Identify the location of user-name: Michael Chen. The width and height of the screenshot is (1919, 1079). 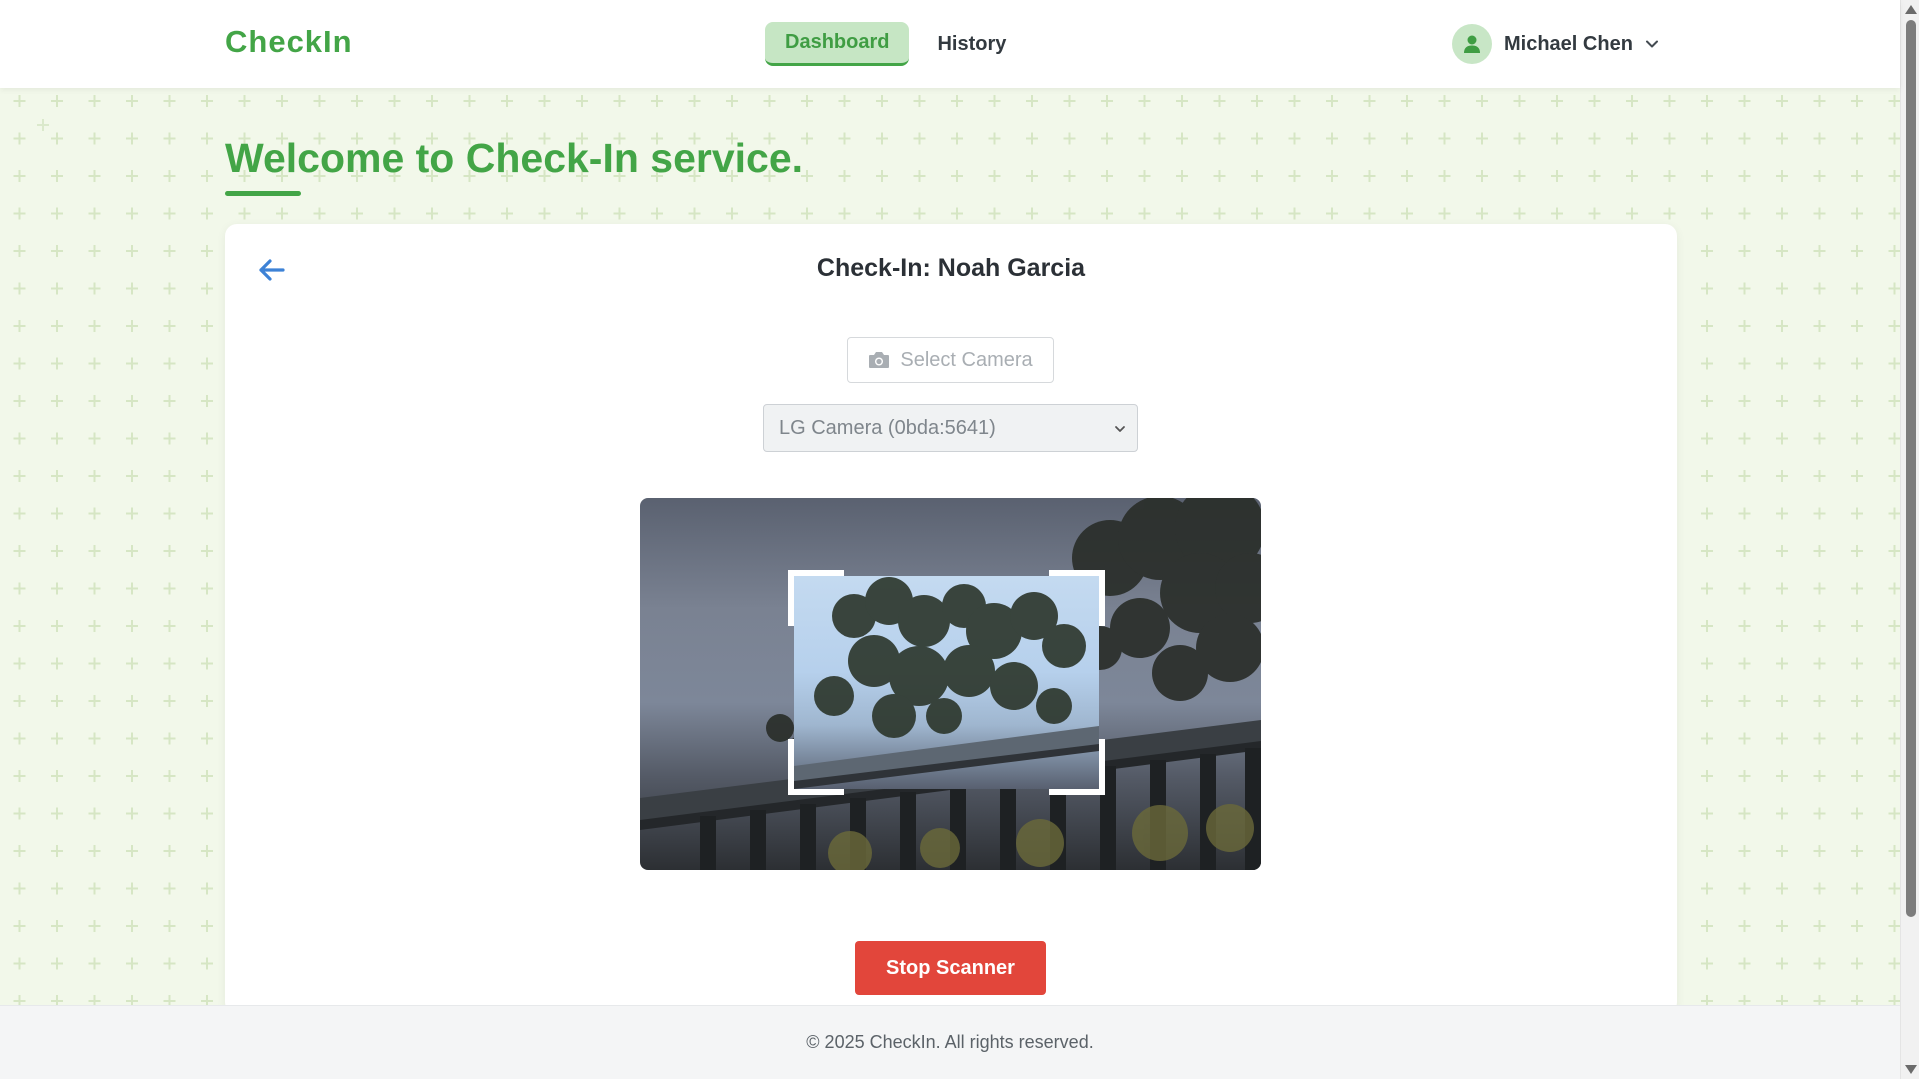
(1568, 43).